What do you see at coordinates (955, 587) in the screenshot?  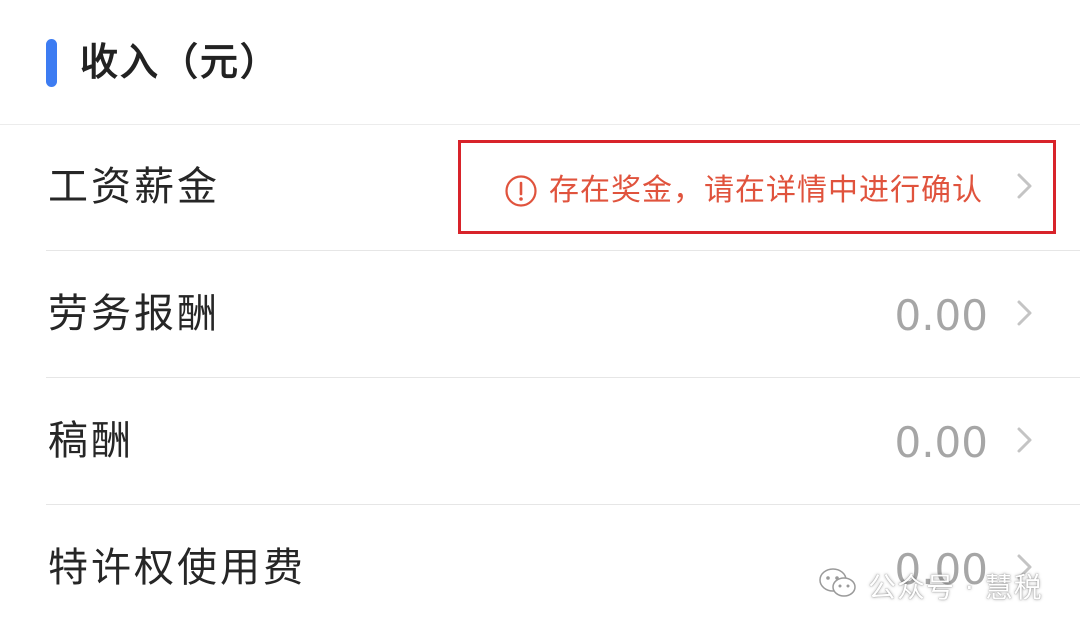 I see `watermark-text: 公众号 · 慧税` at bounding box center [955, 587].